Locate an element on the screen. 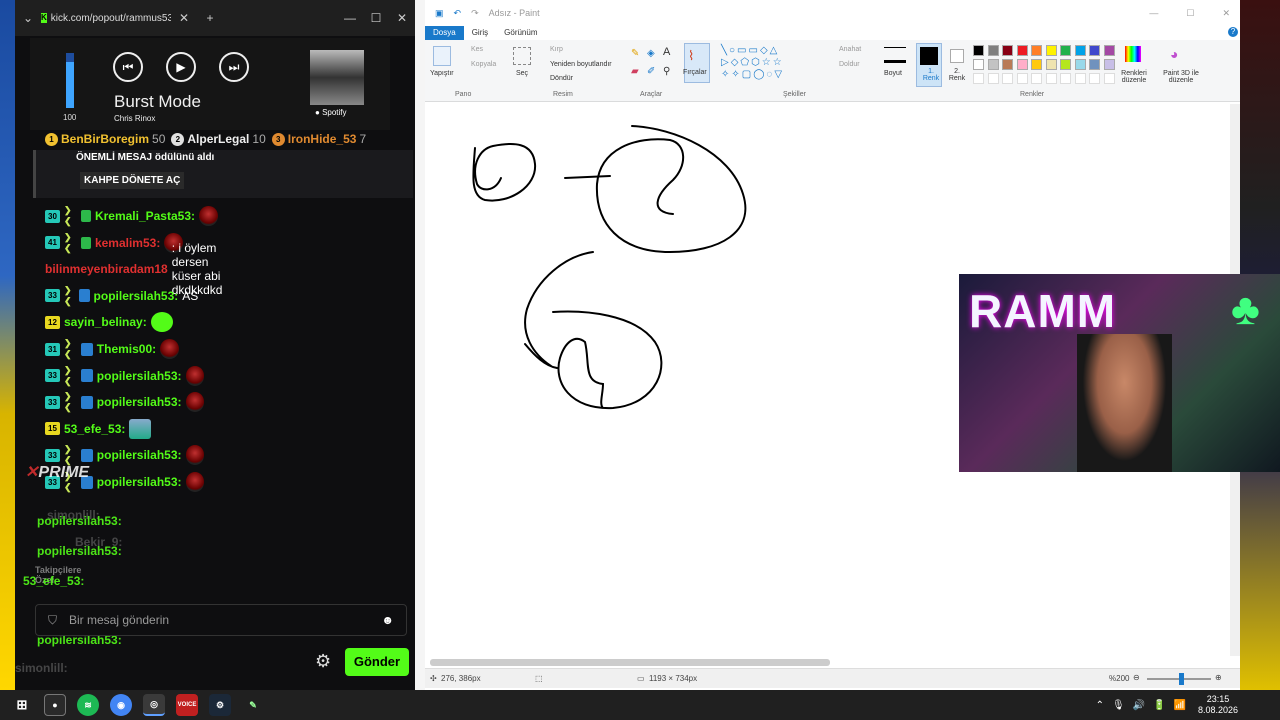 The height and width of the screenshot is (720, 1280). horizontal-scrollbar is located at coordinates (630, 662).